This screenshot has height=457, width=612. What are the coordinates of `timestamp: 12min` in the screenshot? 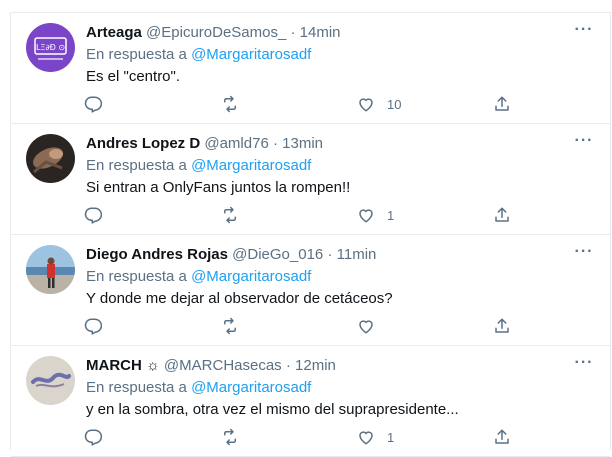 It's located at (315, 365).